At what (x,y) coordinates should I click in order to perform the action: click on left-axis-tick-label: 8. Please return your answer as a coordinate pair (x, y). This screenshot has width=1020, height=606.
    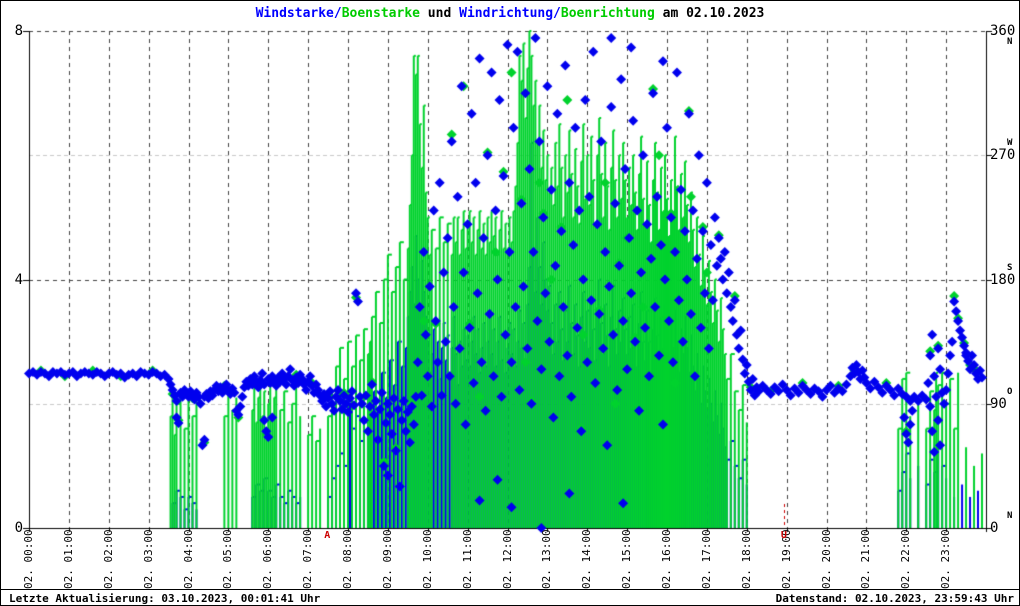
    Looking at the image, I should click on (18, 31).